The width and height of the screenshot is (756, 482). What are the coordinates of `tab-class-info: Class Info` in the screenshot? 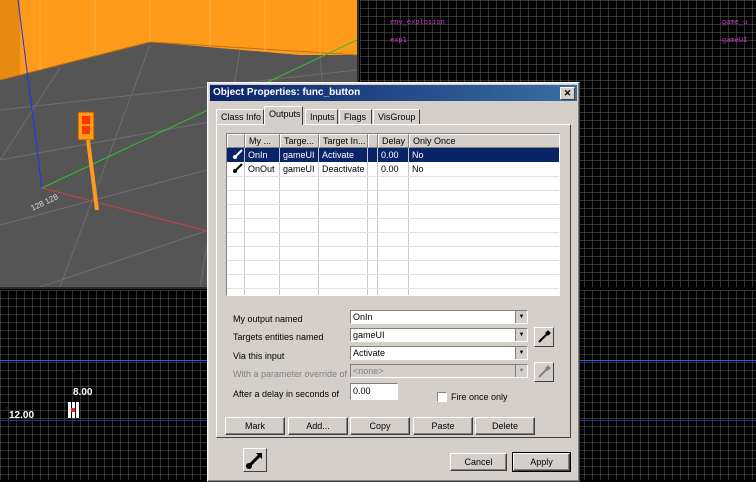 It's located at (240, 116).